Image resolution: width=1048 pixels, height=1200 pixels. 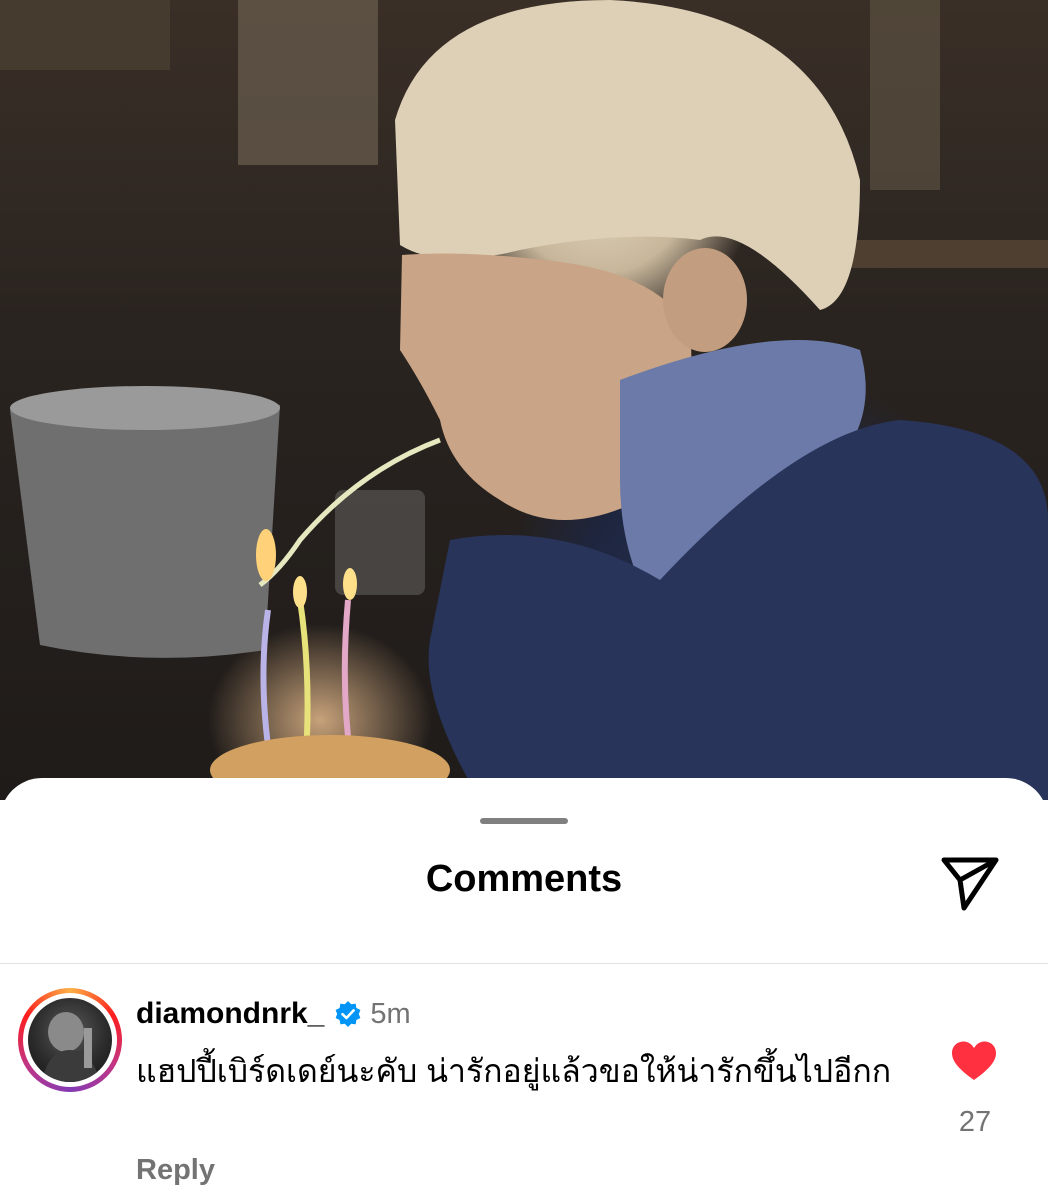 What do you see at coordinates (975, 1122) in the screenshot?
I see `like-count: 27` at bounding box center [975, 1122].